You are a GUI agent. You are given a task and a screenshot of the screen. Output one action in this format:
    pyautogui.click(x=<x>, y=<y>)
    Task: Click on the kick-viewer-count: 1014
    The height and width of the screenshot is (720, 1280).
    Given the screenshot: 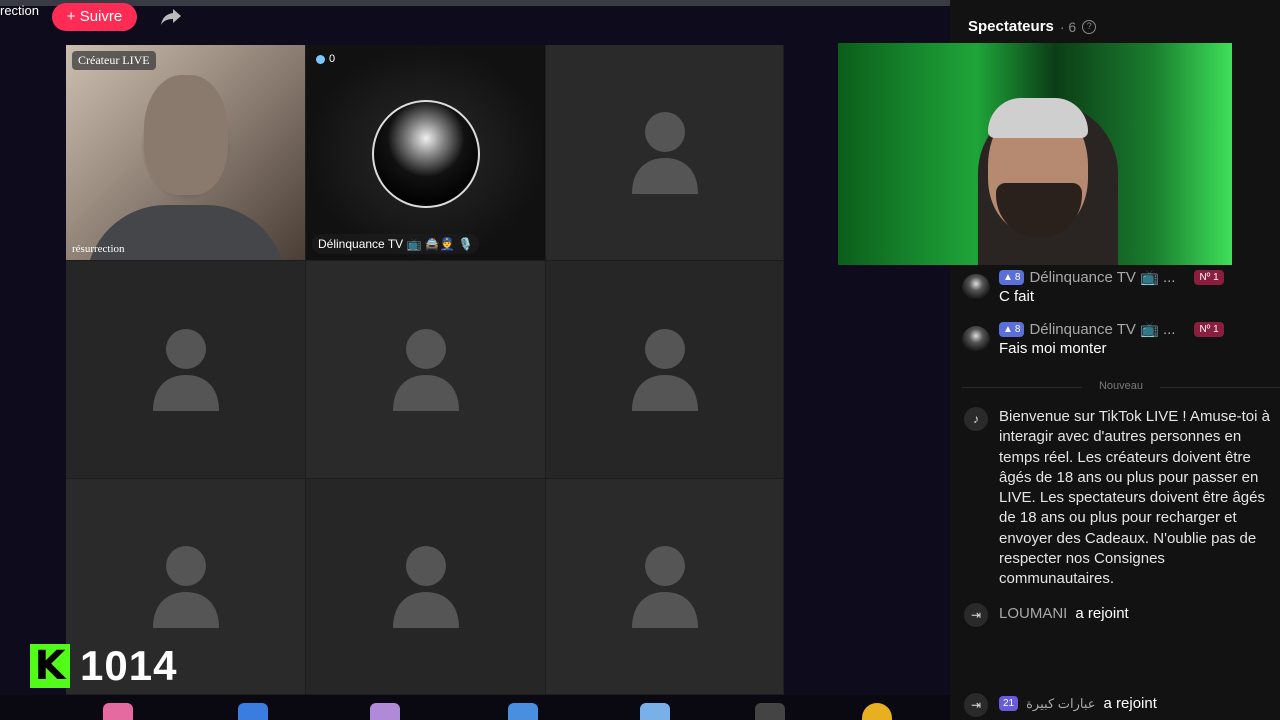 What is the action you would take?
    pyautogui.click(x=129, y=665)
    